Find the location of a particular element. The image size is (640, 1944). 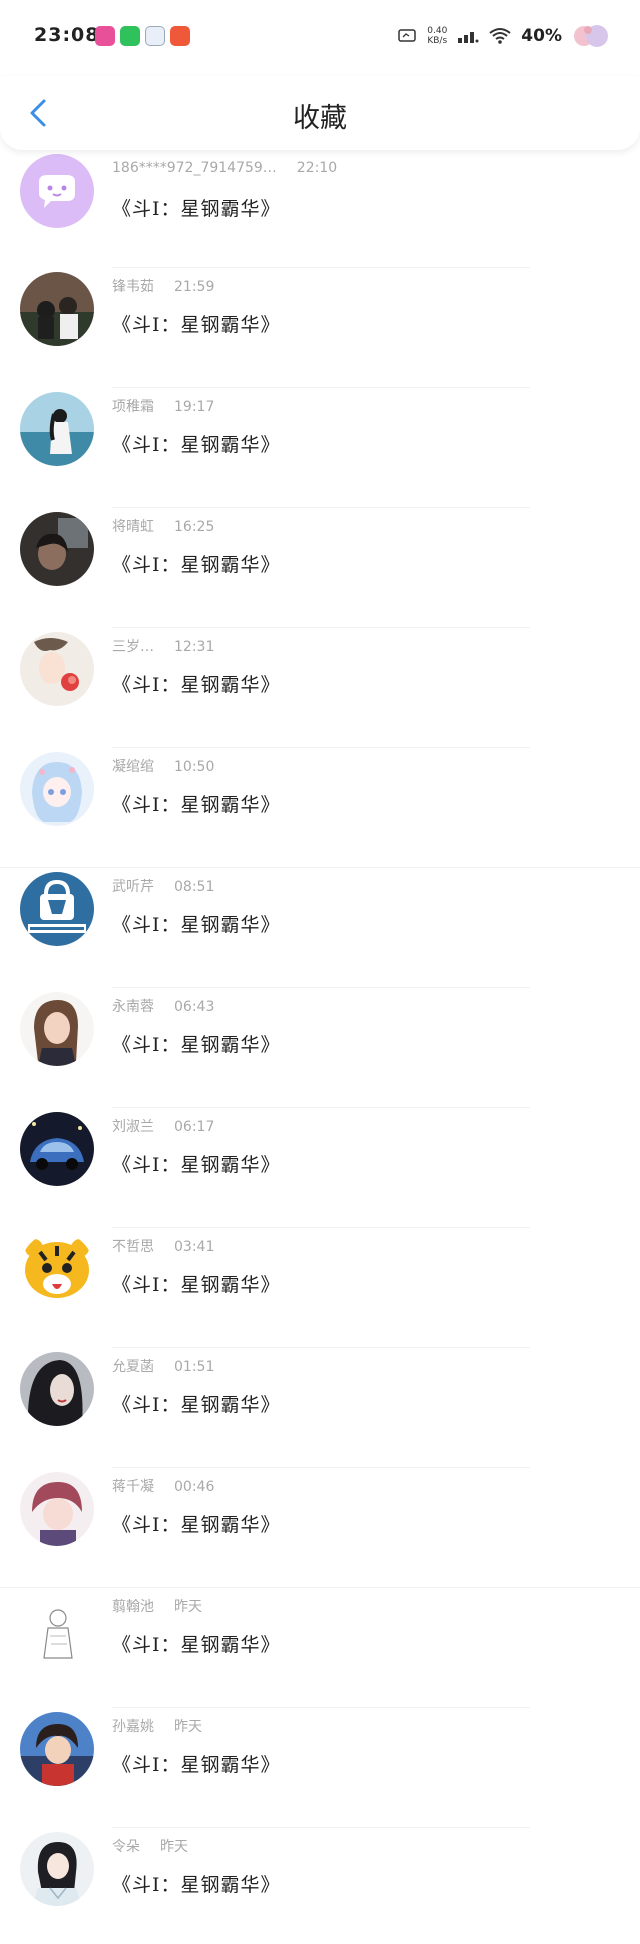

blue-car is located at coordinates (57, 1149).